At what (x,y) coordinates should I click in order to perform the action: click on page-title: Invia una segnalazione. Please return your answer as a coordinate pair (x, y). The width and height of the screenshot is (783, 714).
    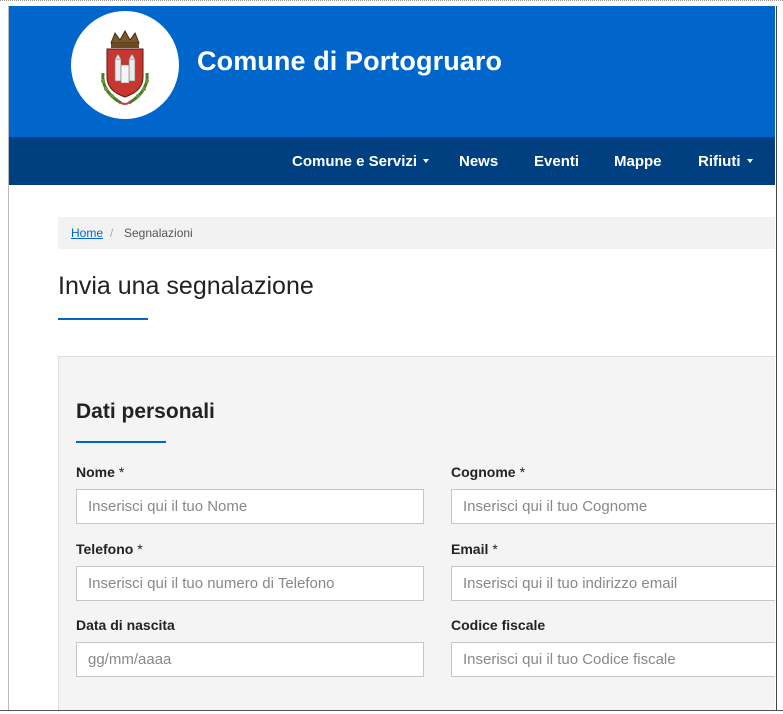
    Looking at the image, I should click on (186, 286).